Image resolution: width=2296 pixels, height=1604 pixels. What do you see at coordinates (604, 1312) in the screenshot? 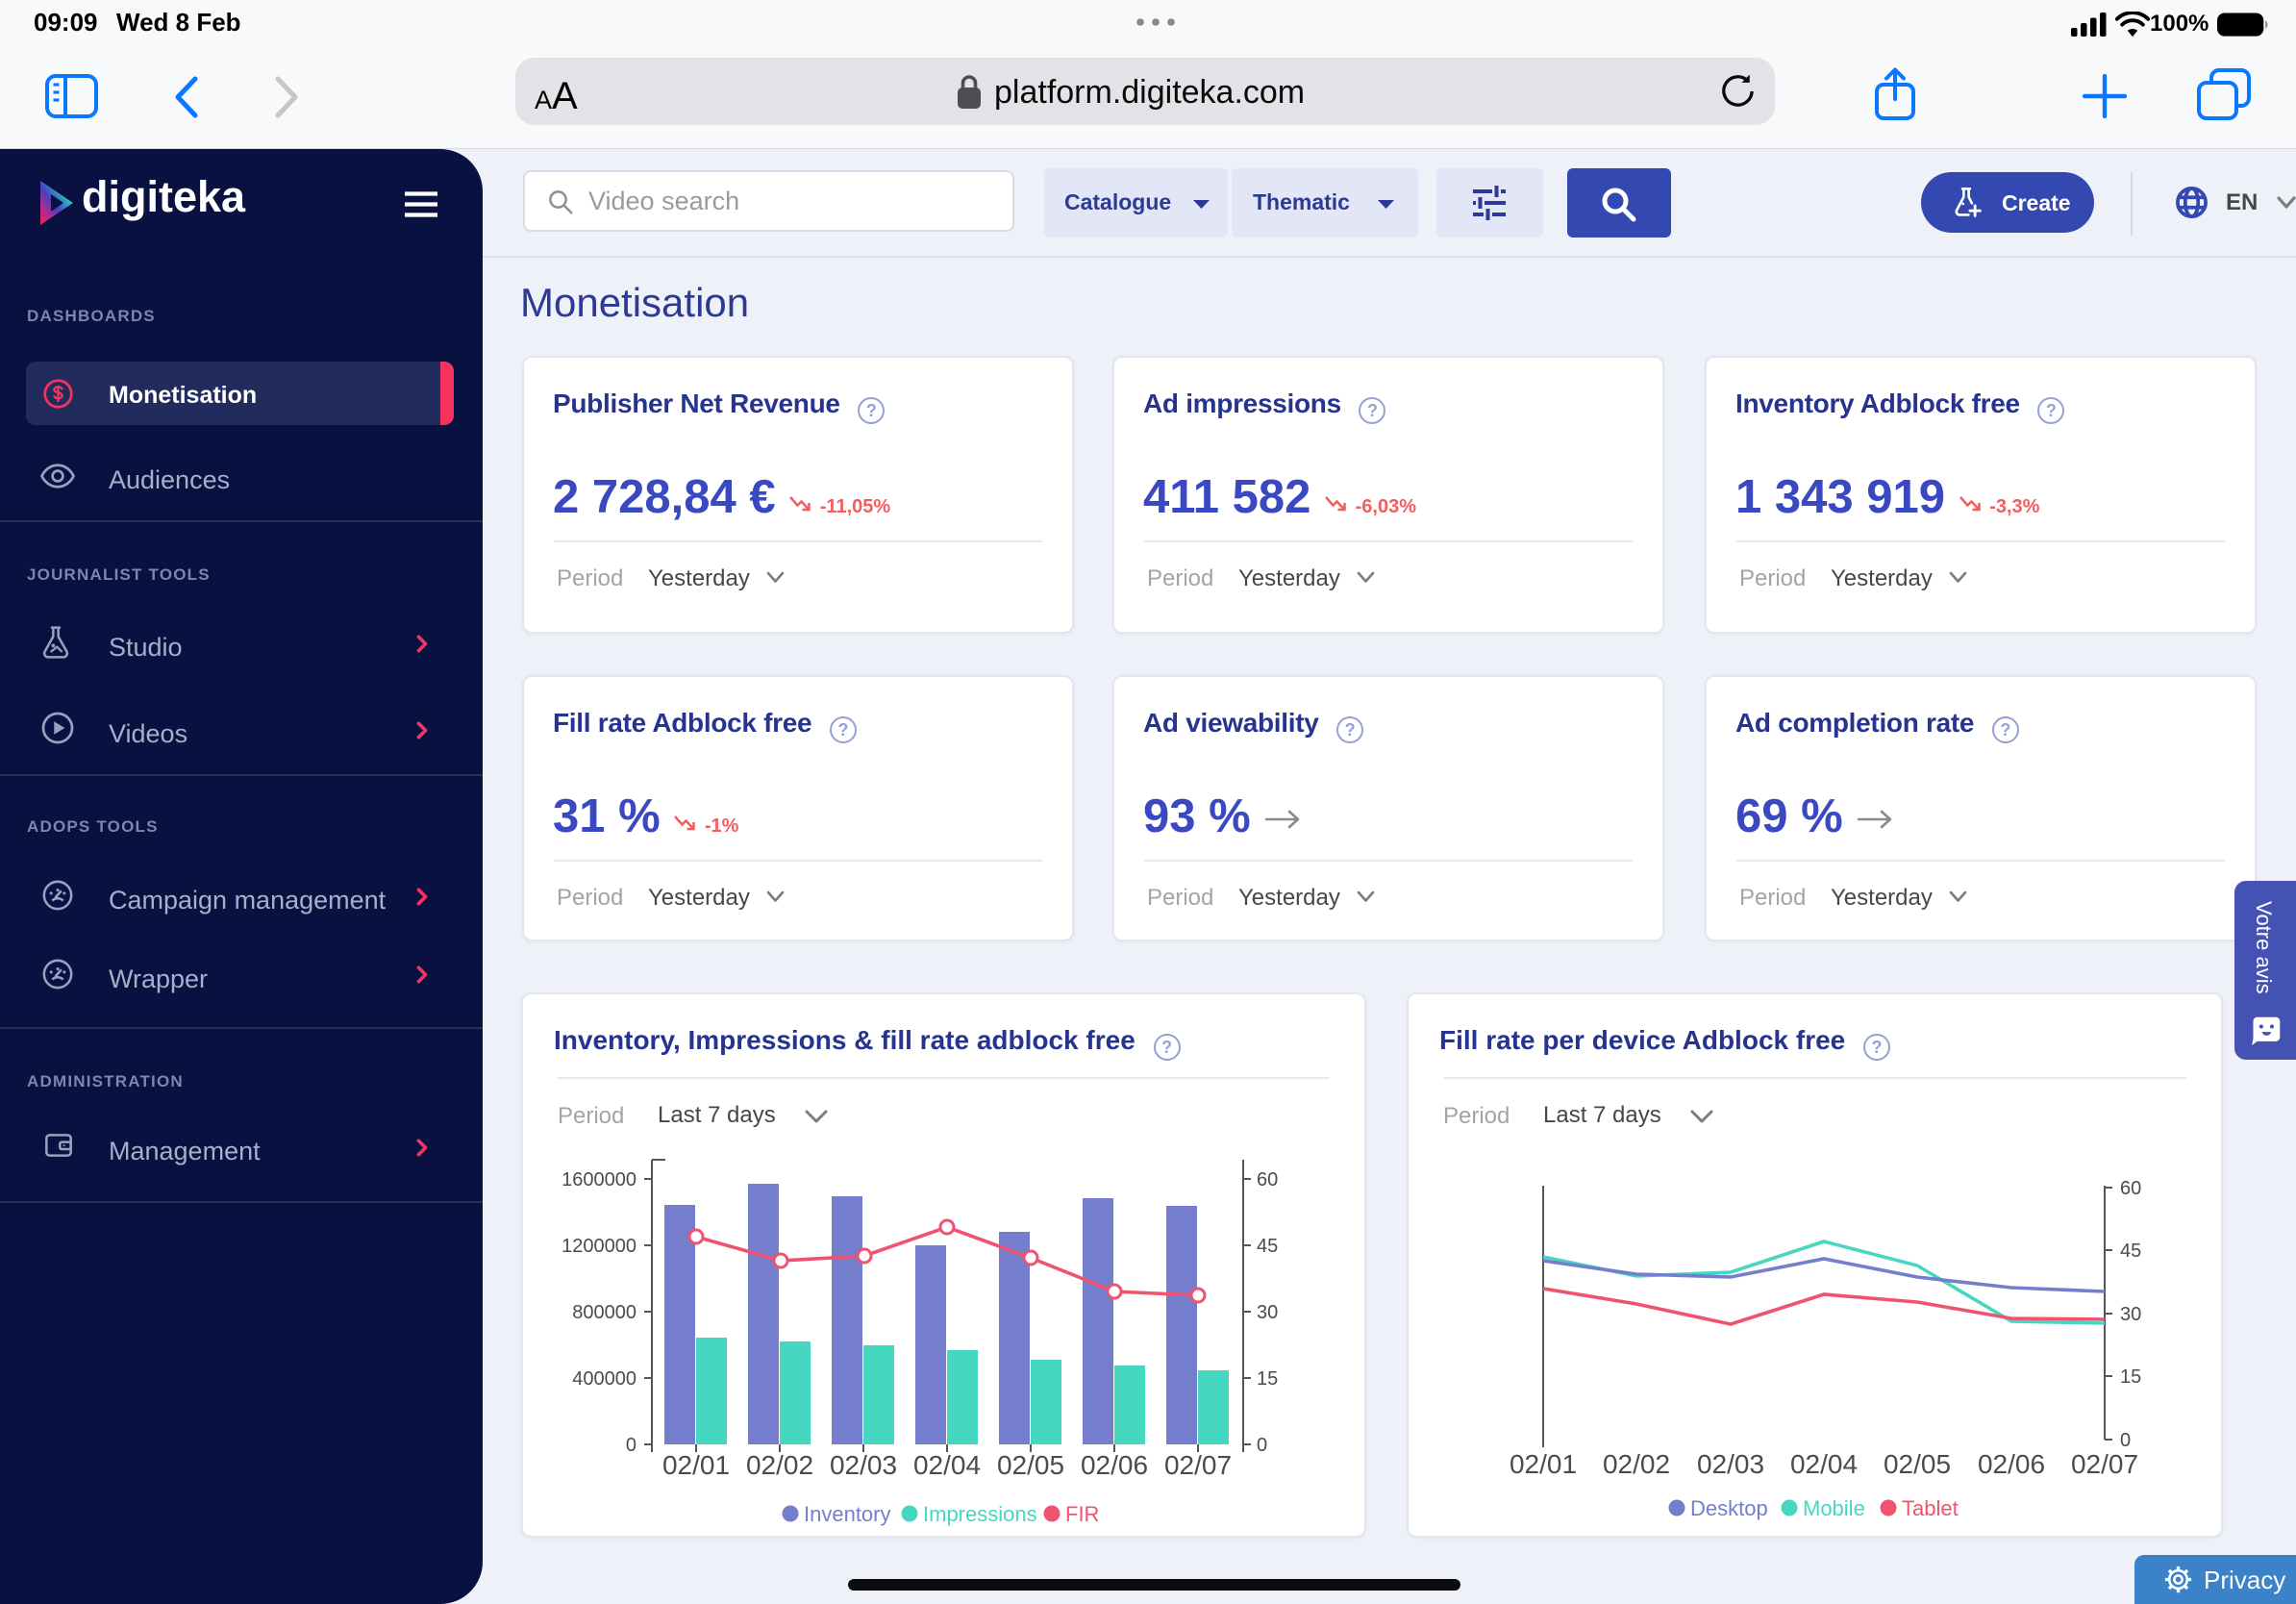
I see `svg-text: 800000` at bounding box center [604, 1312].